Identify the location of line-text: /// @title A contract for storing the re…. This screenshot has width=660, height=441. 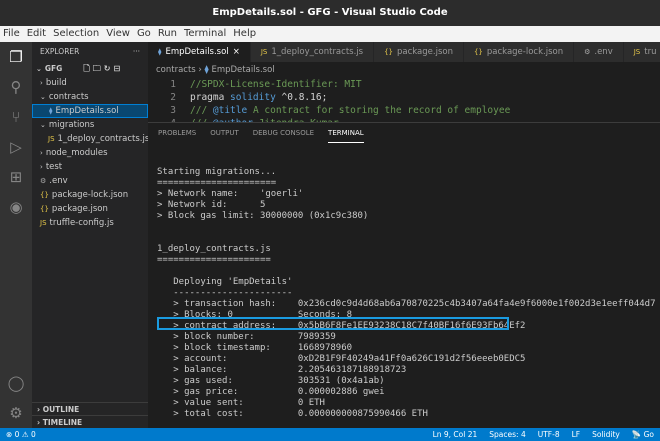
(350, 110).